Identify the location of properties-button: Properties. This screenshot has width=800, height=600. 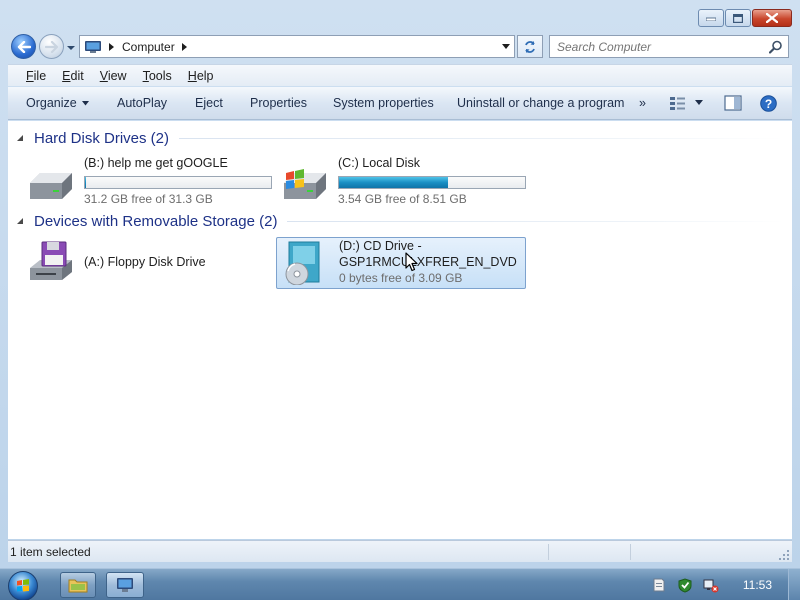
(278, 103).